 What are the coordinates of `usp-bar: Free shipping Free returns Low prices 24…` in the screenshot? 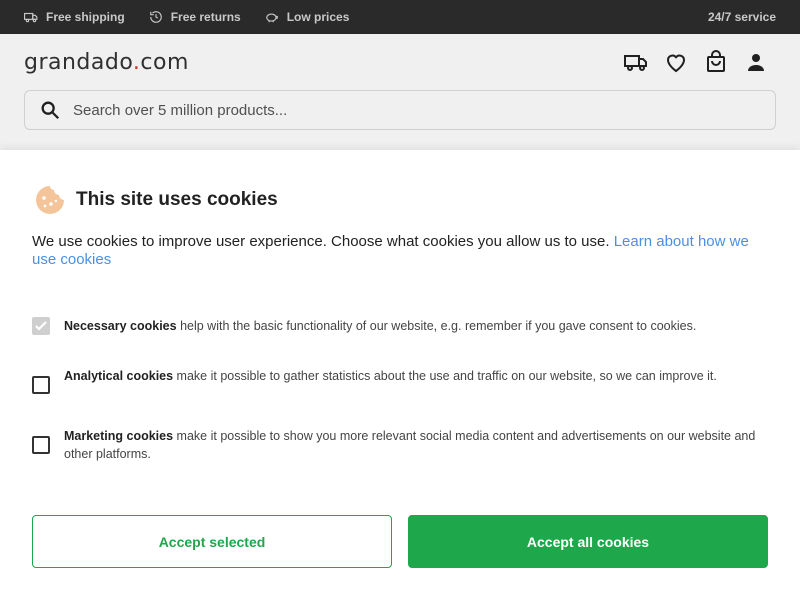 It's located at (400, 17).